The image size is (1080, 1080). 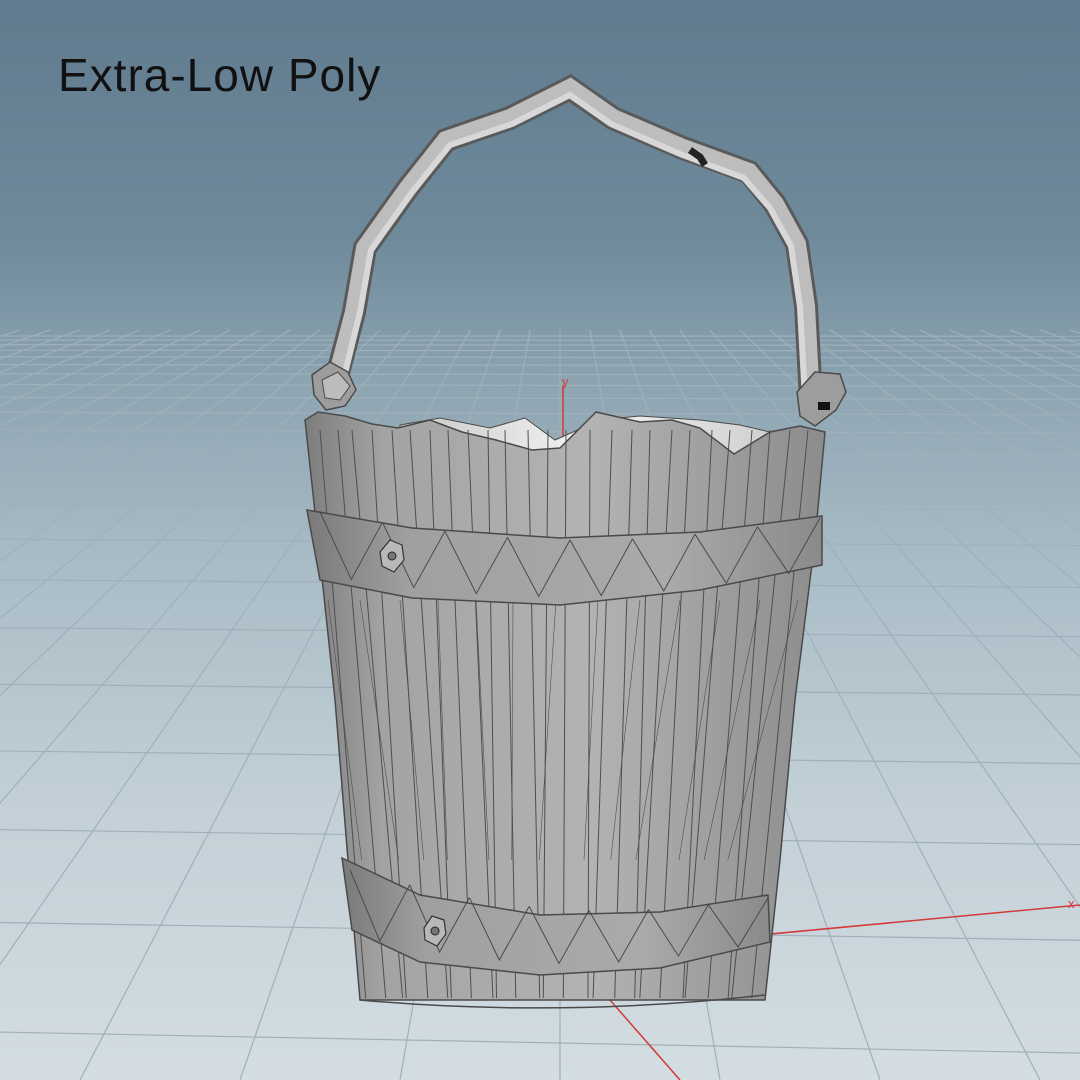 I want to click on z-axis-line, so click(x=645, y=1039).